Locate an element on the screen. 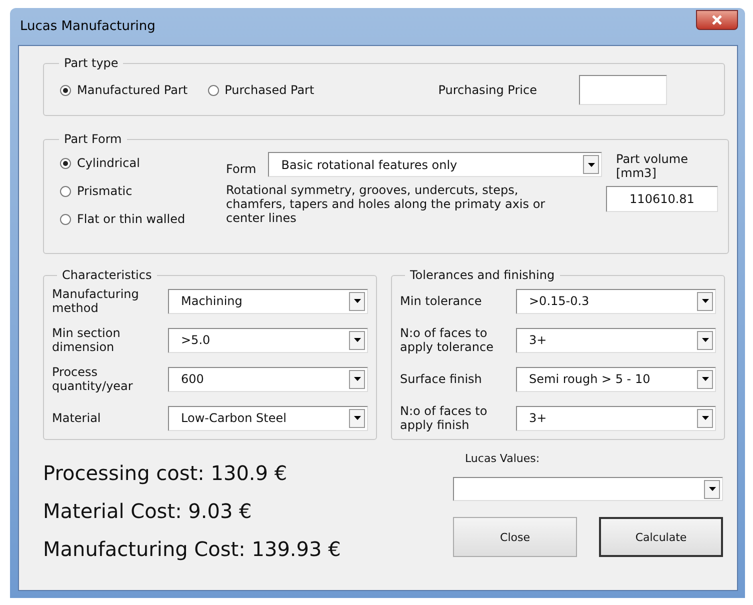  volume-field: 110610.81 is located at coordinates (662, 199).